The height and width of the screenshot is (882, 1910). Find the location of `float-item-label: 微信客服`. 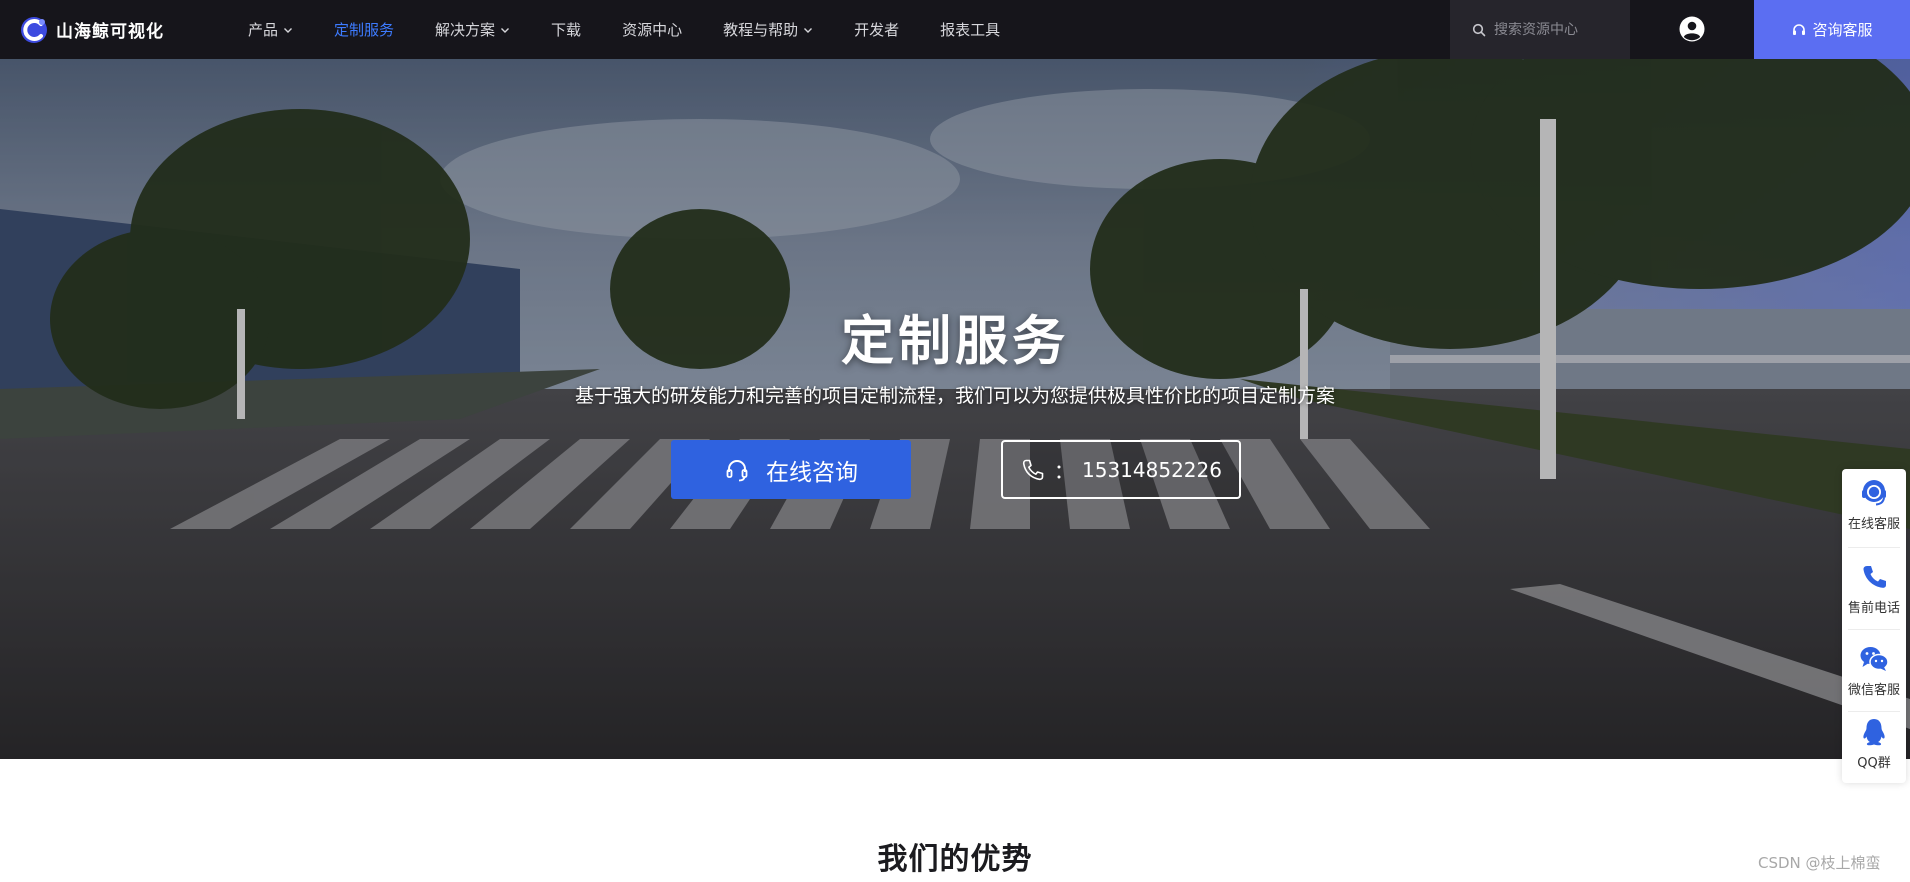

float-item-label: 微信客服 is located at coordinates (1873, 690).